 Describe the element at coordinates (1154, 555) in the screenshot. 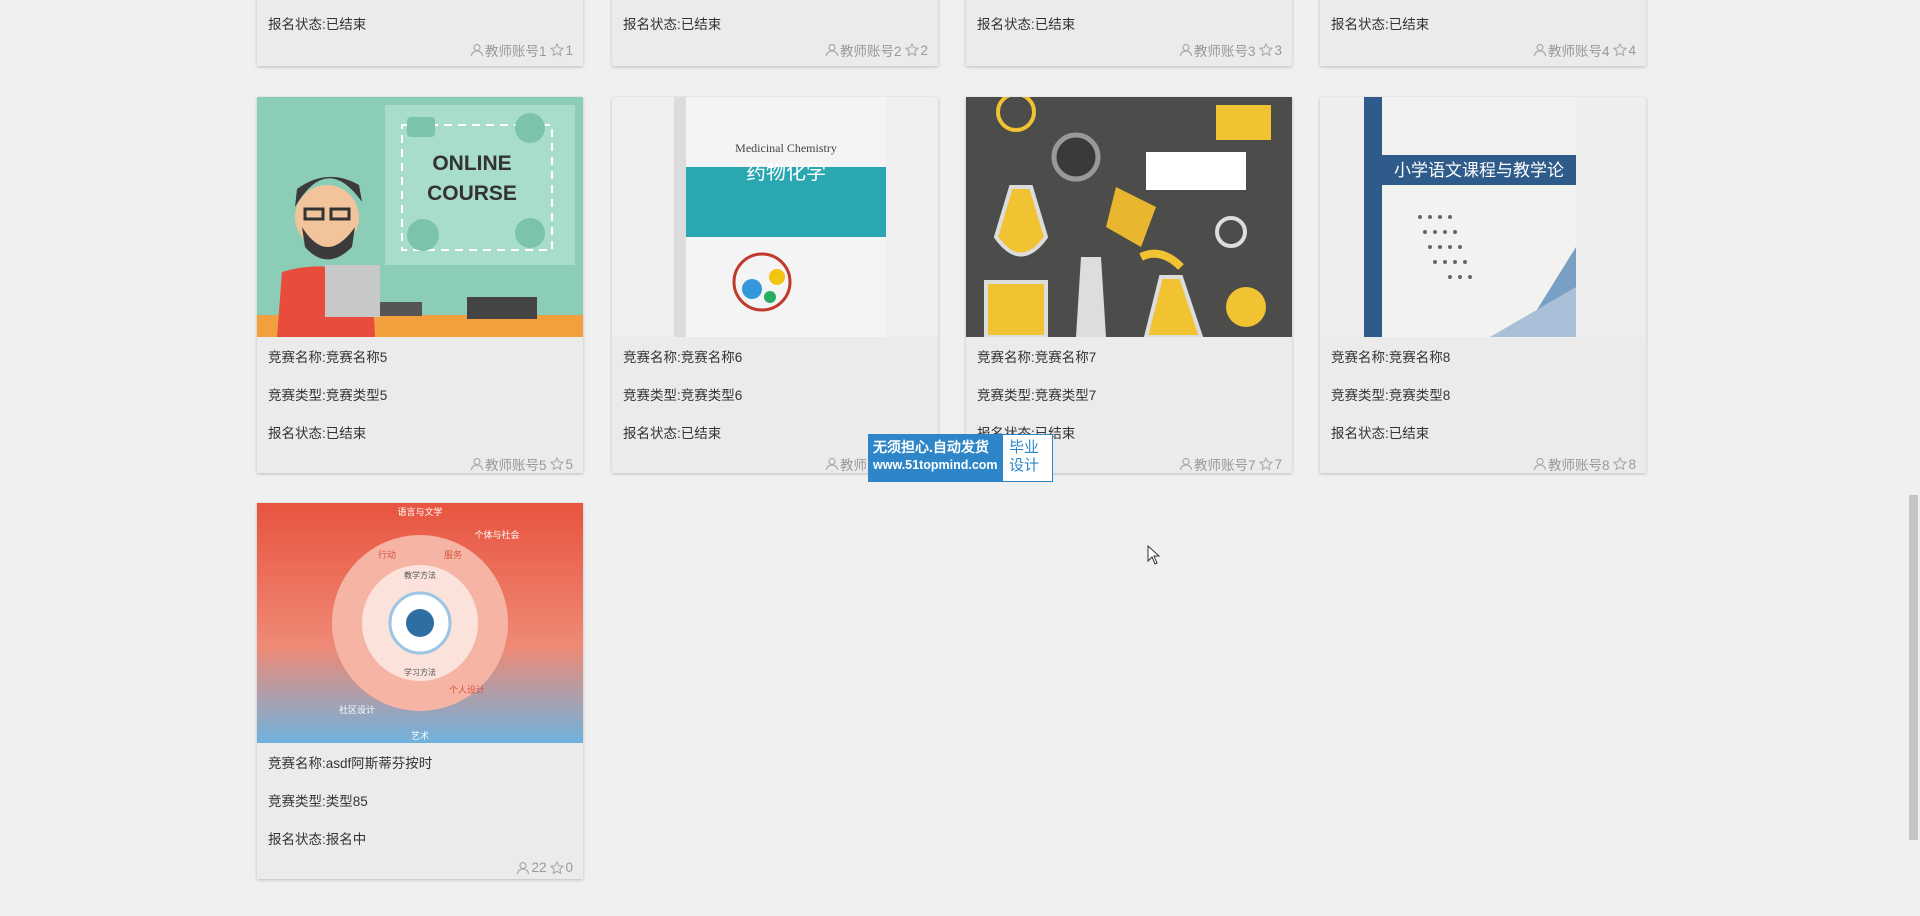

I see `mouse-cursor-icon` at that location.